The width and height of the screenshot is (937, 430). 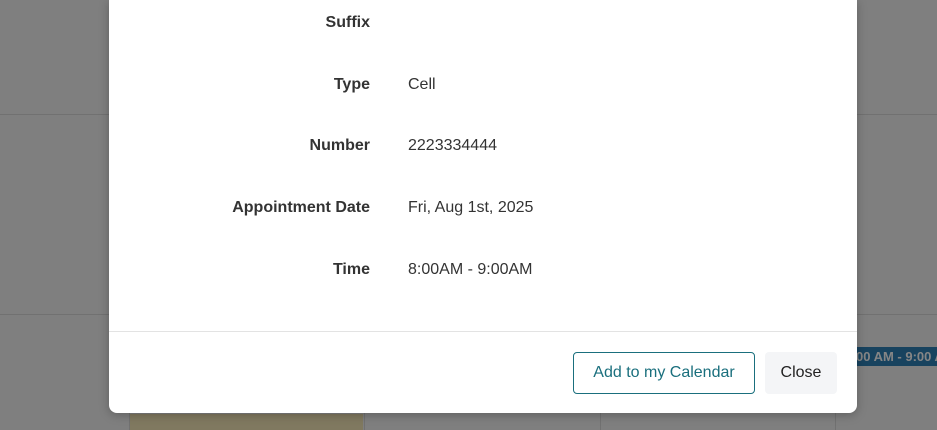 What do you see at coordinates (339, 145) in the screenshot?
I see `detail-label: Number` at bounding box center [339, 145].